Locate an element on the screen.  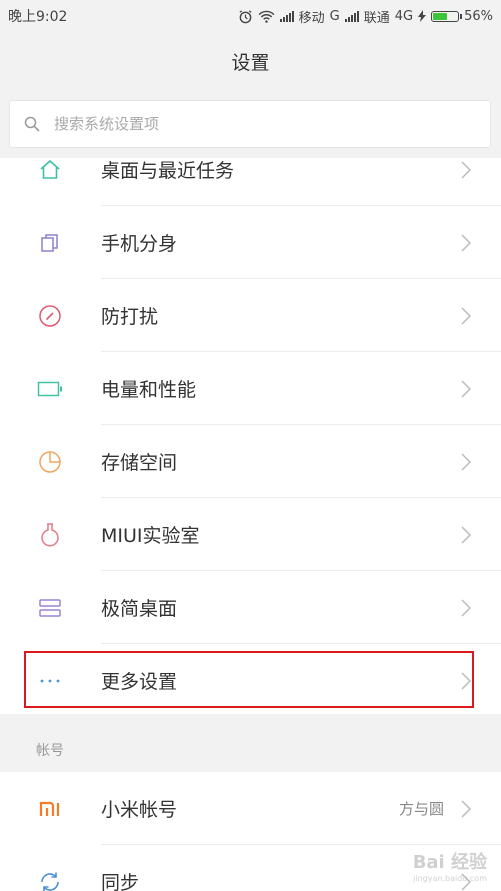
settings-item-label: 电量和性能 is located at coordinates (149, 390).